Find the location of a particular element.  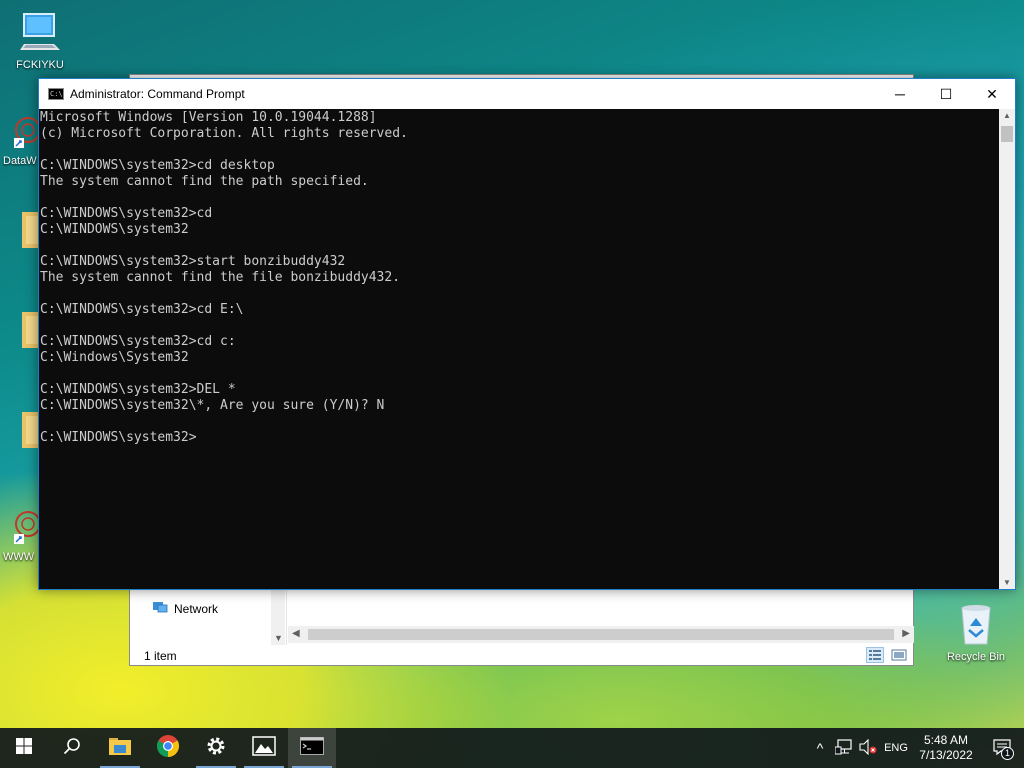

clock-time: 5:48 AM is located at coordinates (945, 740).